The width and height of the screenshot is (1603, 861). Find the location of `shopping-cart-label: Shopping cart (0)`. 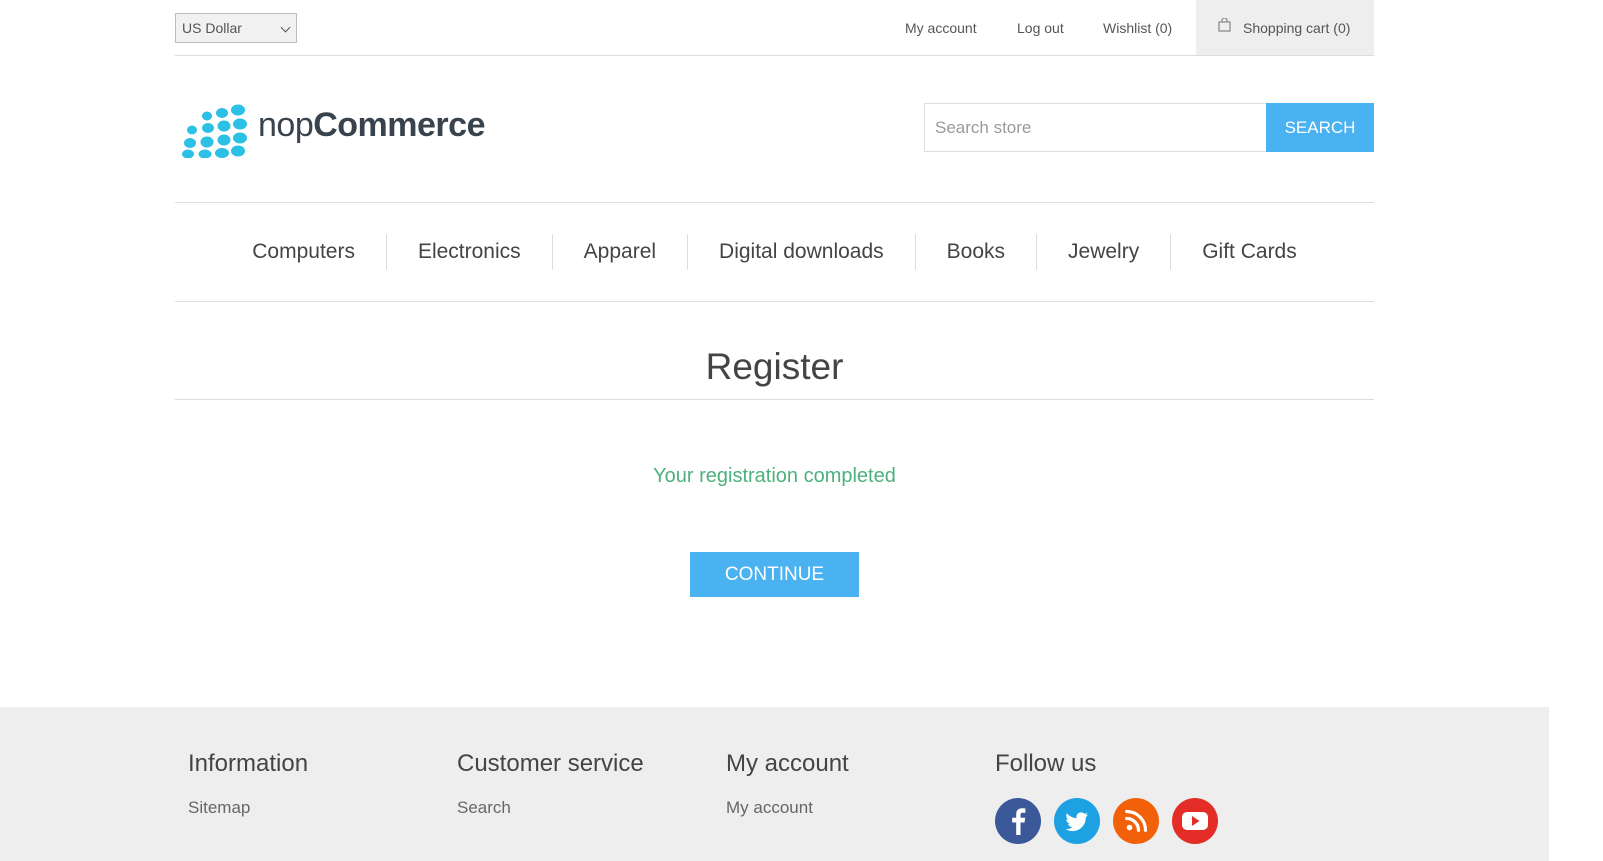

shopping-cart-label: Shopping cart (0) is located at coordinates (1297, 28).